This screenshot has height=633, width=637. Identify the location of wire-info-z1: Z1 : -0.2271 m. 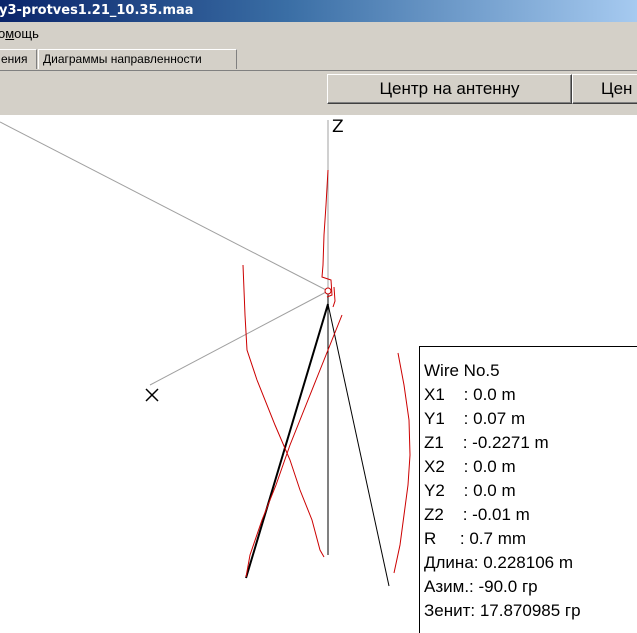
(486, 442).